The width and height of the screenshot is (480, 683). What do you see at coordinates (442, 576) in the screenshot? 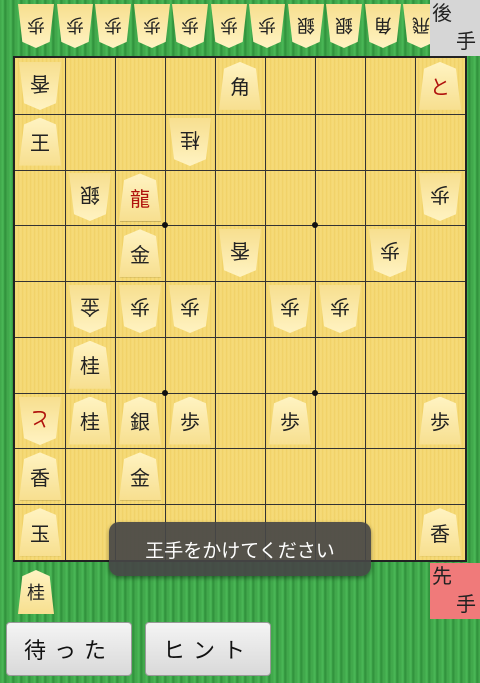
I see `sente-label-line1: 先` at bounding box center [442, 576].